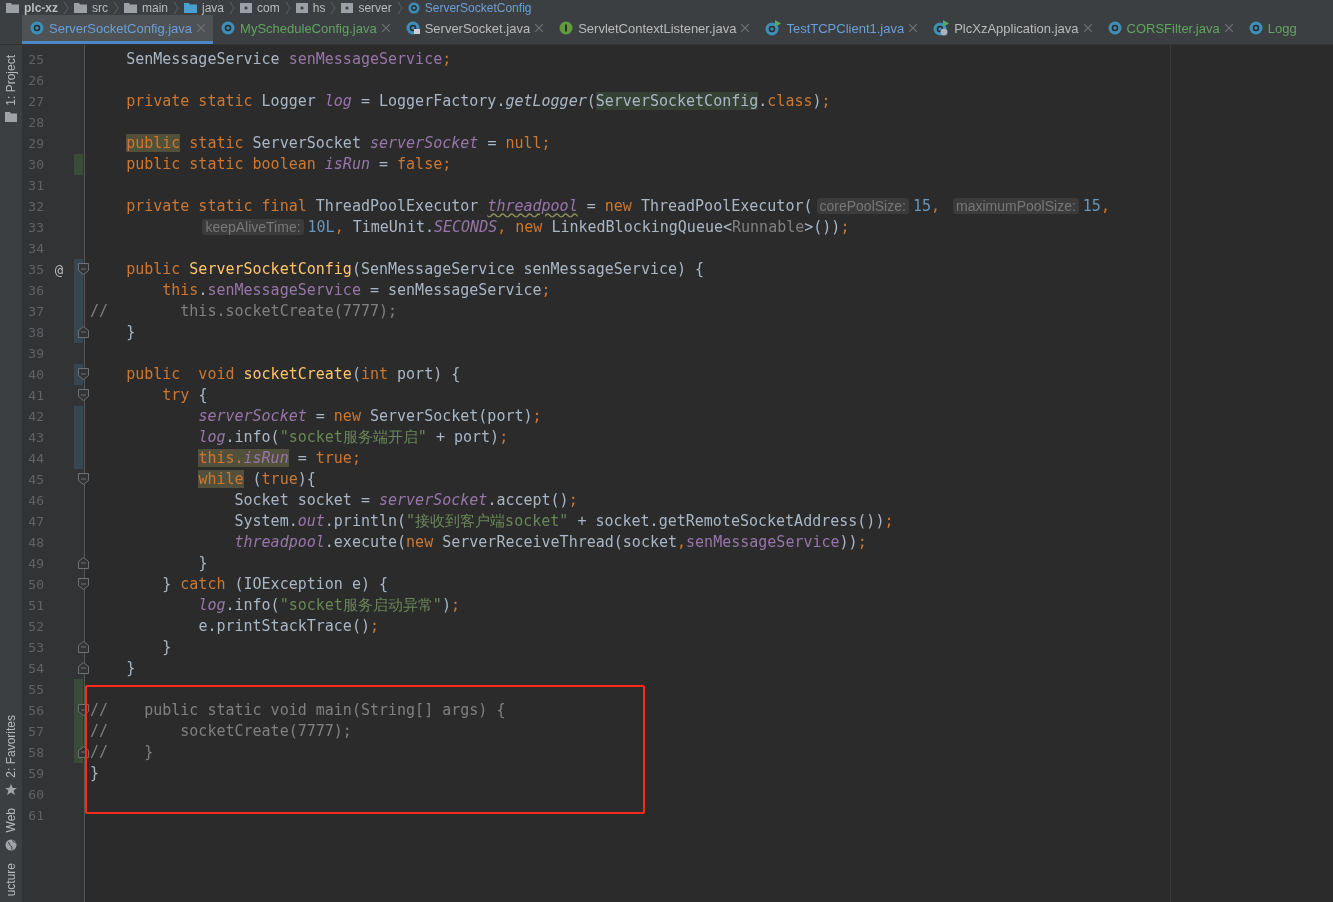  I want to click on code-line: public ServerSocketConfig(SenMessageService senMessageService) {, so click(415, 269).